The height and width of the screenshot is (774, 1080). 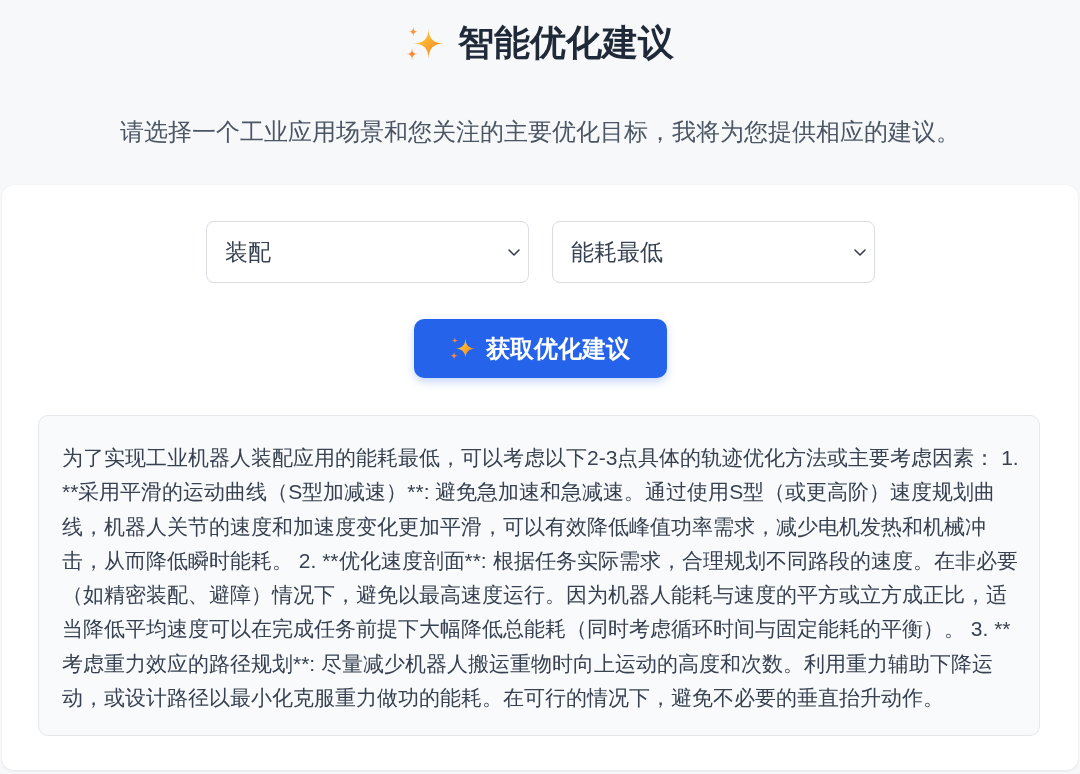 What do you see at coordinates (713, 252) in the screenshot?
I see `dropdown-select: 能耗最低` at bounding box center [713, 252].